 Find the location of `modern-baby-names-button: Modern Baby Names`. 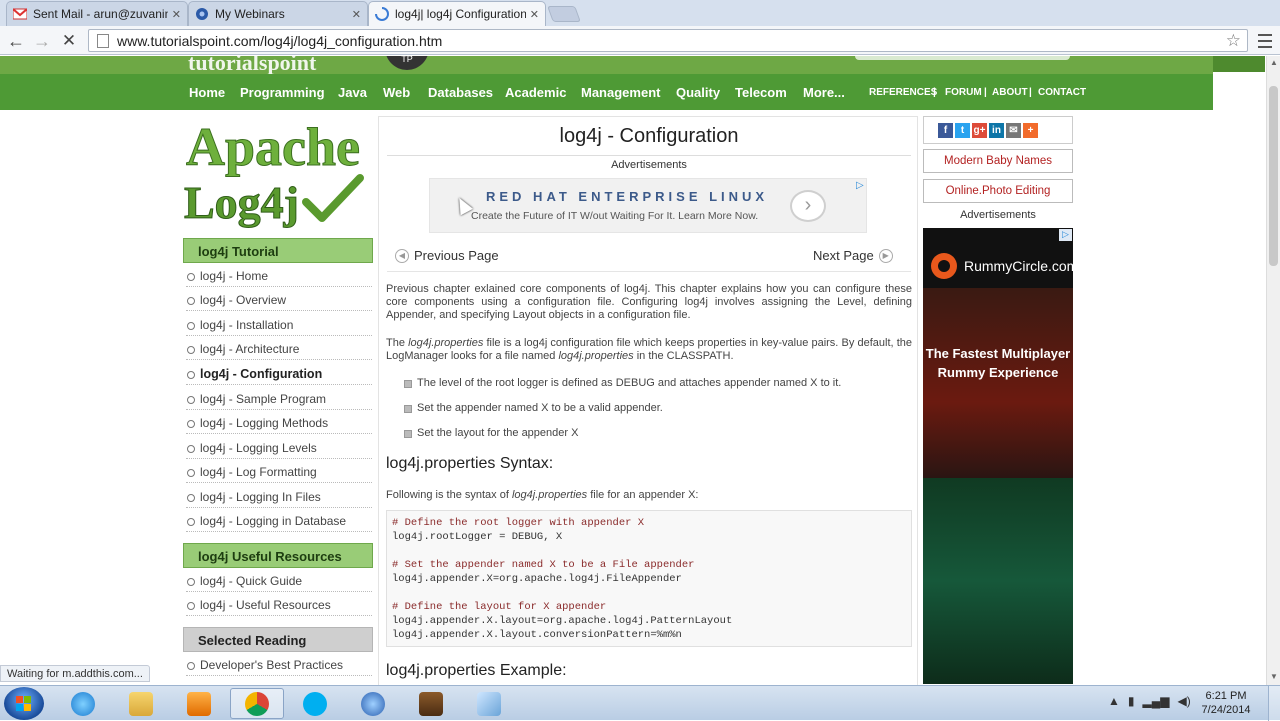

modern-baby-names-button: Modern Baby Names is located at coordinates (998, 161).